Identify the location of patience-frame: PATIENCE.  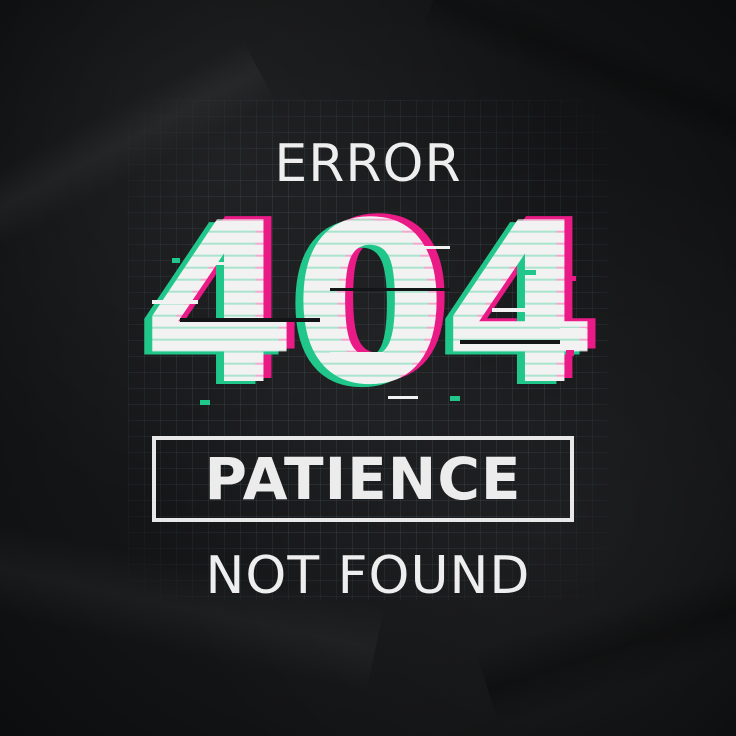
(363, 479).